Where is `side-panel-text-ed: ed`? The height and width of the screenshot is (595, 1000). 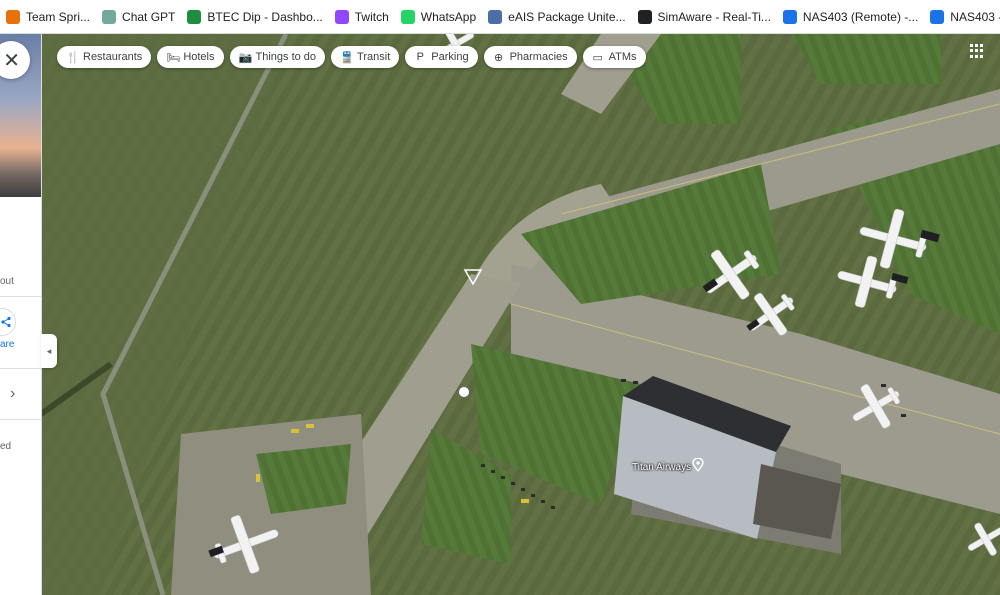
side-panel-text-ed: ed is located at coordinates (6, 446).